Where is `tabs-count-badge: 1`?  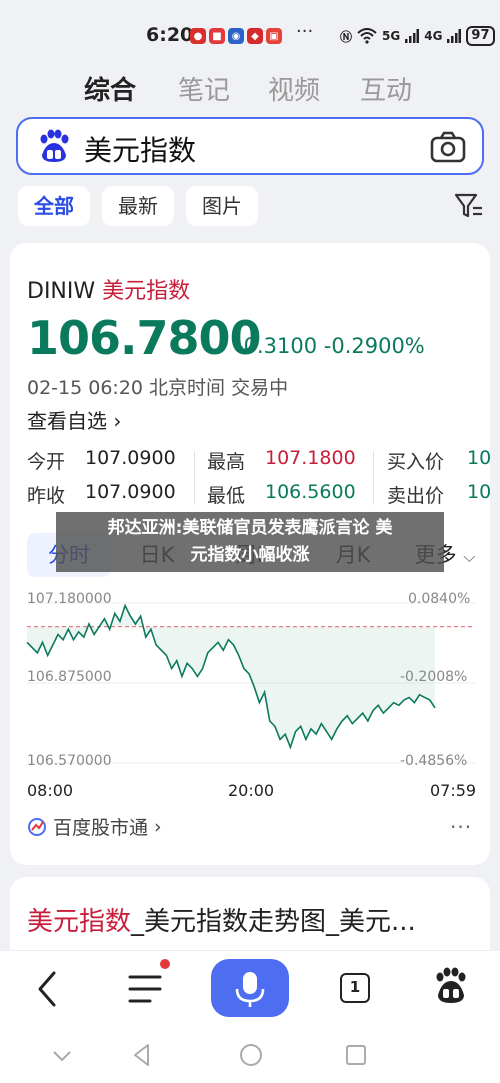 tabs-count-badge: 1 is located at coordinates (355, 988).